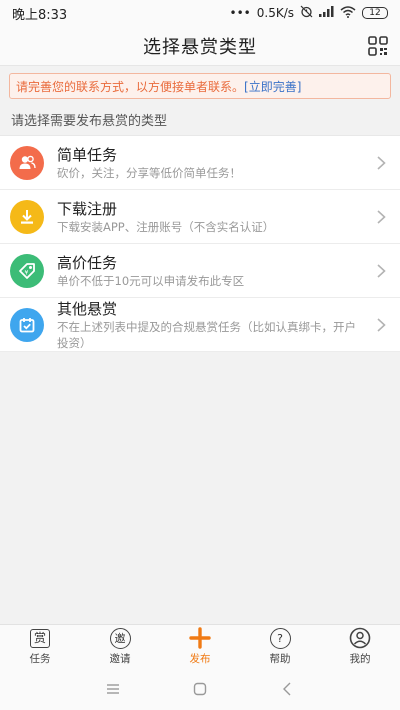 The width and height of the screenshot is (400, 710). I want to click on qr-scan-icon, so click(378, 46).